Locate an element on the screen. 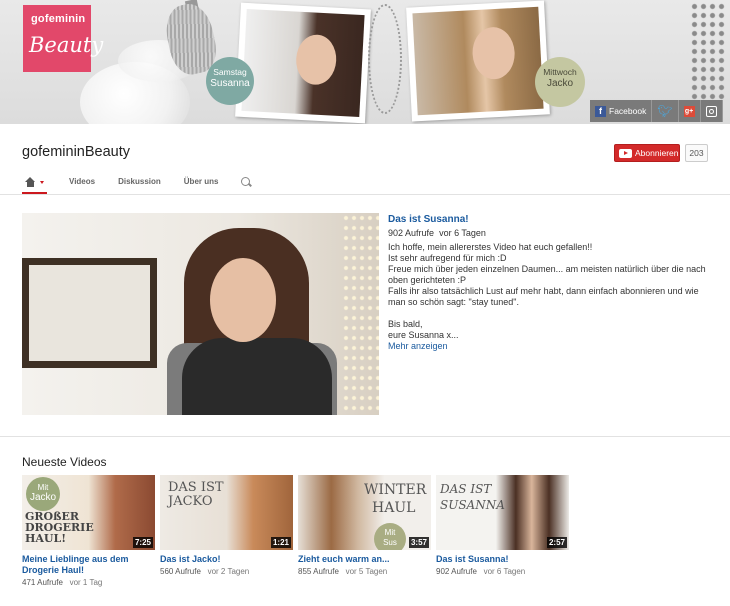 This screenshot has width=730, height=606. thumb-text: HAUL! is located at coordinates (46, 538).